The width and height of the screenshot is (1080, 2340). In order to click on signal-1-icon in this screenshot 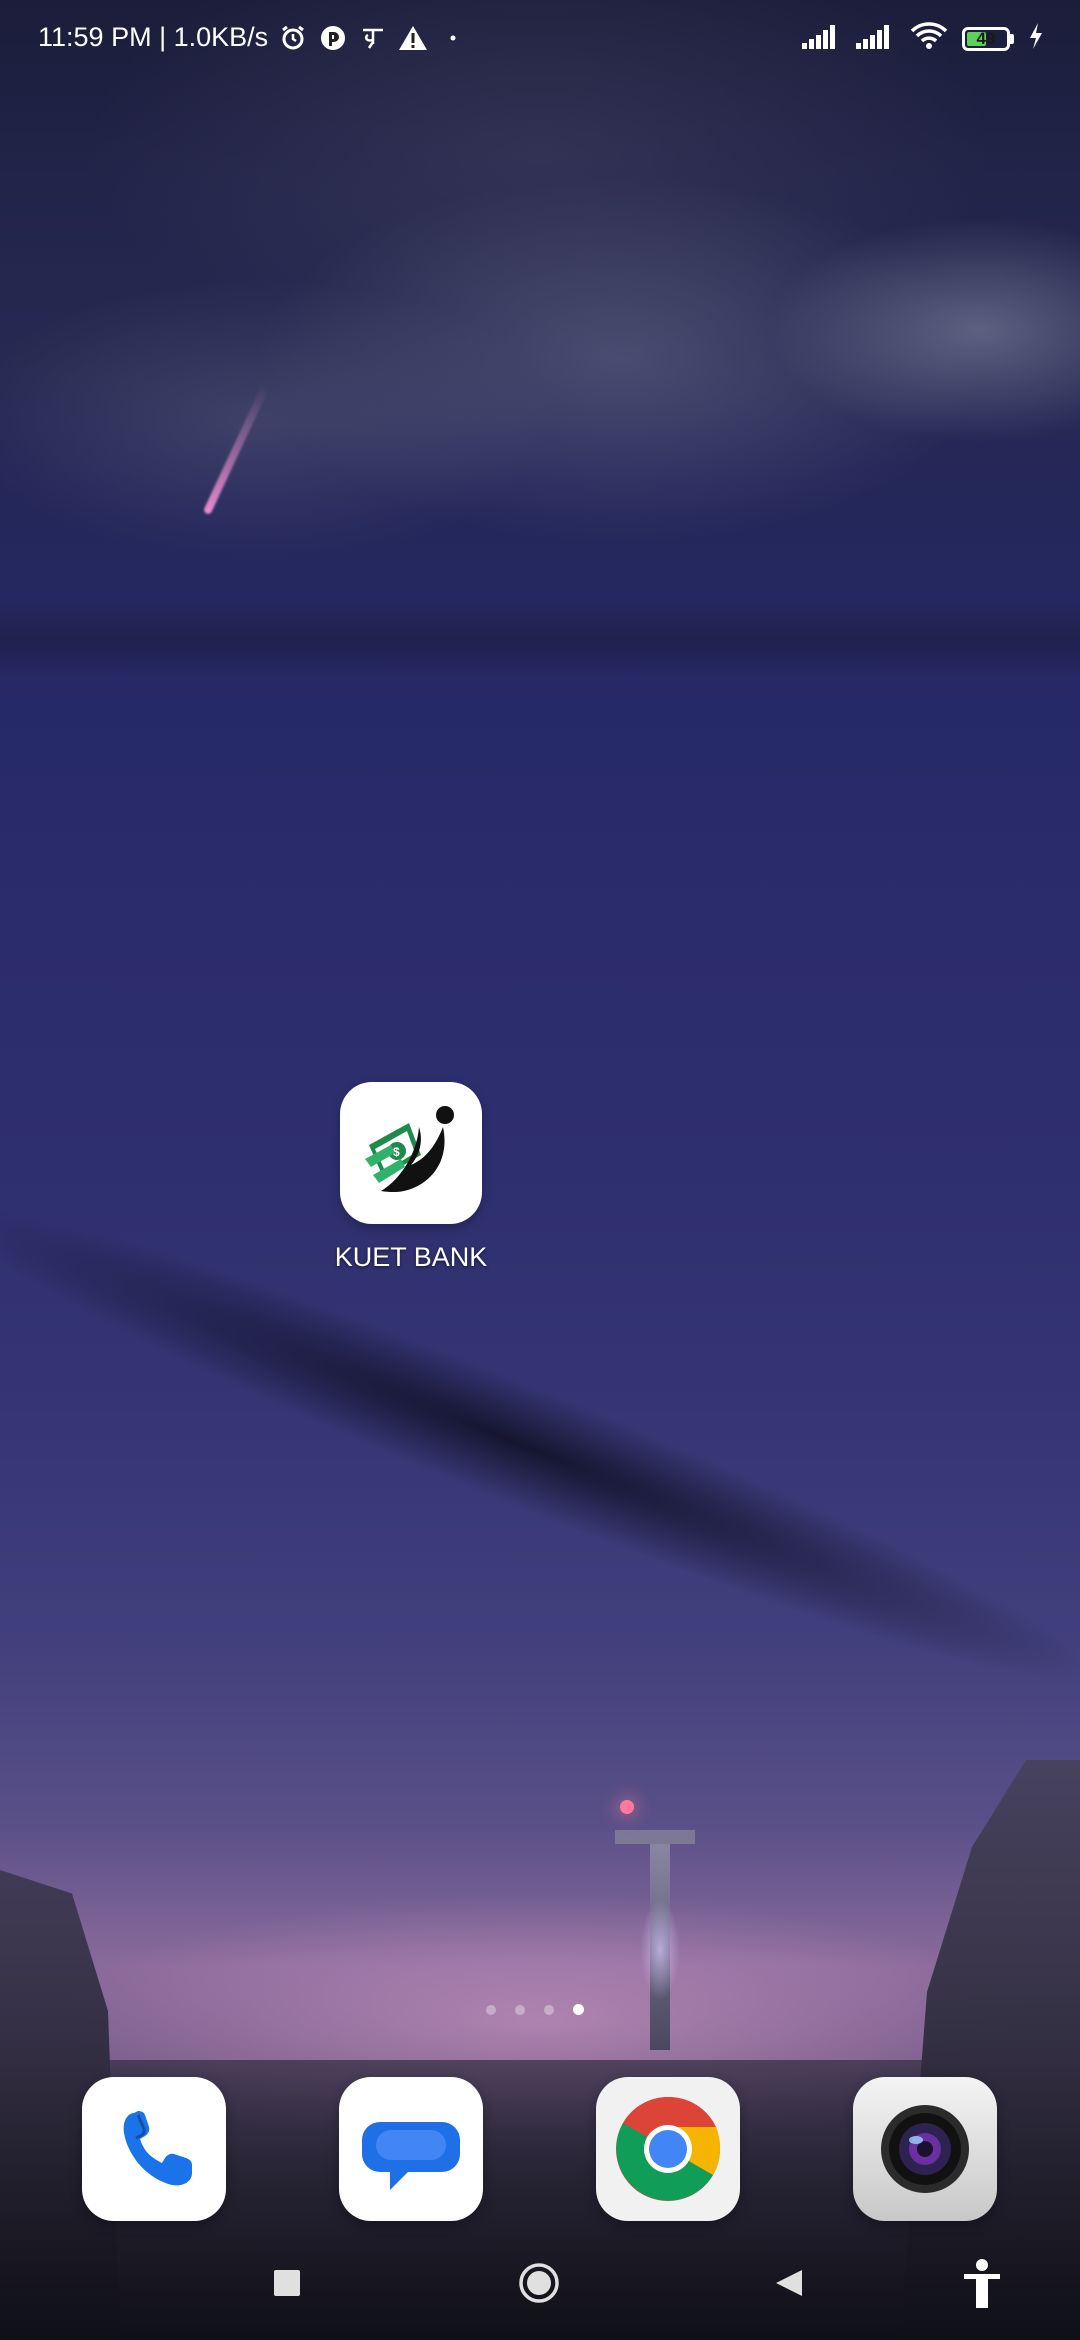, I will do `click(822, 38)`.